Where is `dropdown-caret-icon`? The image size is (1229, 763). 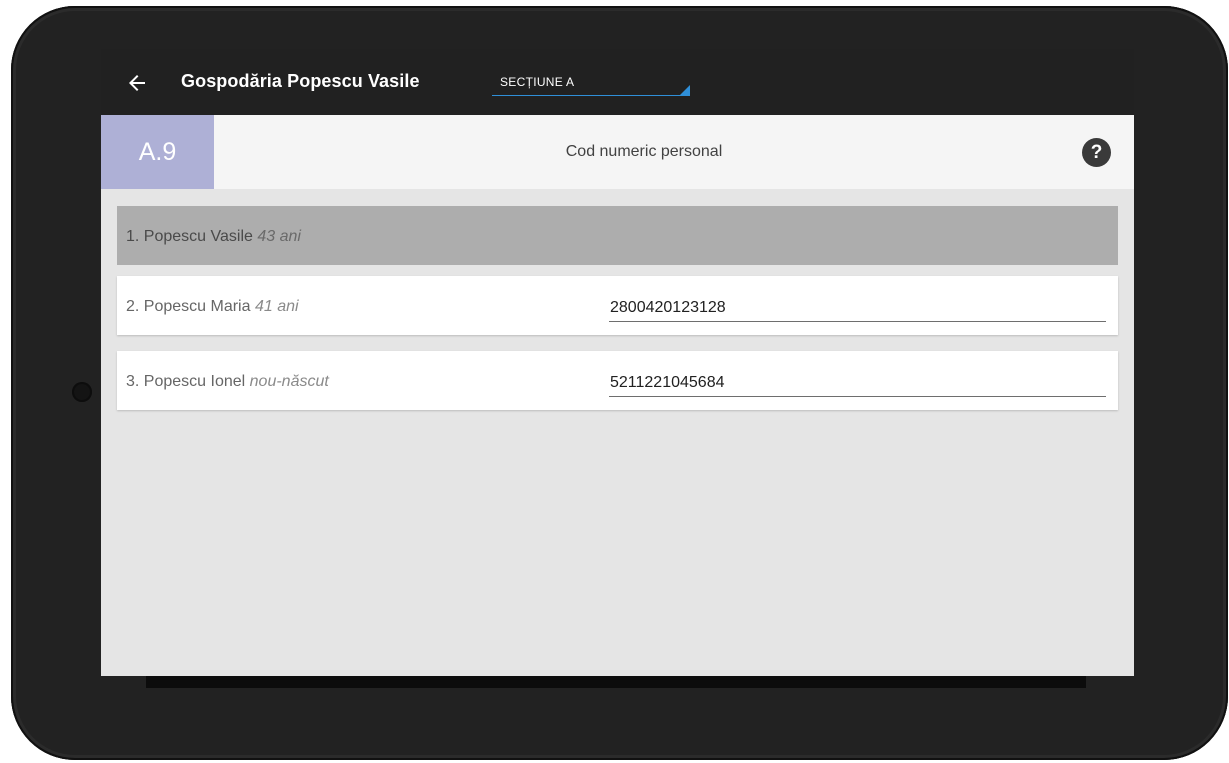 dropdown-caret-icon is located at coordinates (685, 90).